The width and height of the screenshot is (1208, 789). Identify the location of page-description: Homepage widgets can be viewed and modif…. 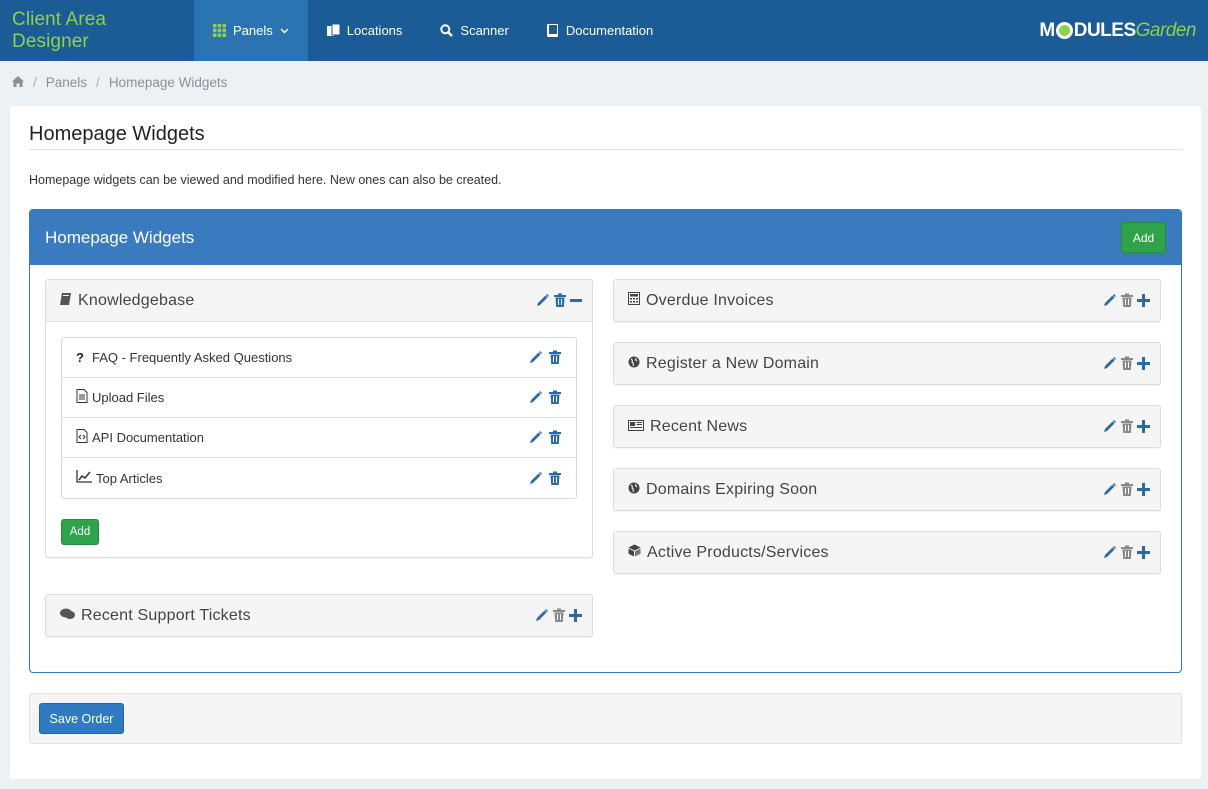
(265, 180).